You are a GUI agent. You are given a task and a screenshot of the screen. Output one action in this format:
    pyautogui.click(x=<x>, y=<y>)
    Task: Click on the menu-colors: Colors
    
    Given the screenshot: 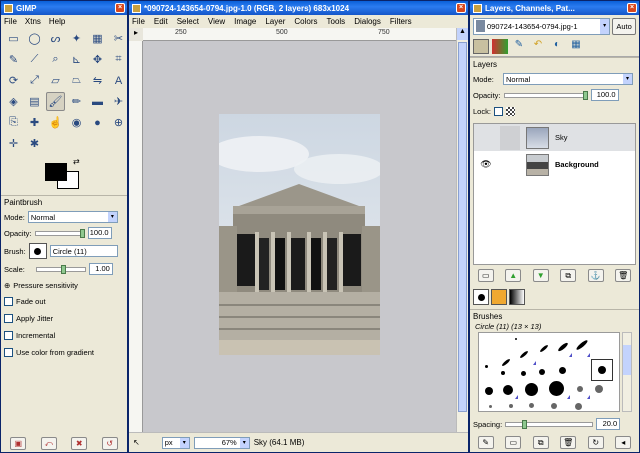 What is the action you would take?
    pyautogui.click(x=305, y=21)
    